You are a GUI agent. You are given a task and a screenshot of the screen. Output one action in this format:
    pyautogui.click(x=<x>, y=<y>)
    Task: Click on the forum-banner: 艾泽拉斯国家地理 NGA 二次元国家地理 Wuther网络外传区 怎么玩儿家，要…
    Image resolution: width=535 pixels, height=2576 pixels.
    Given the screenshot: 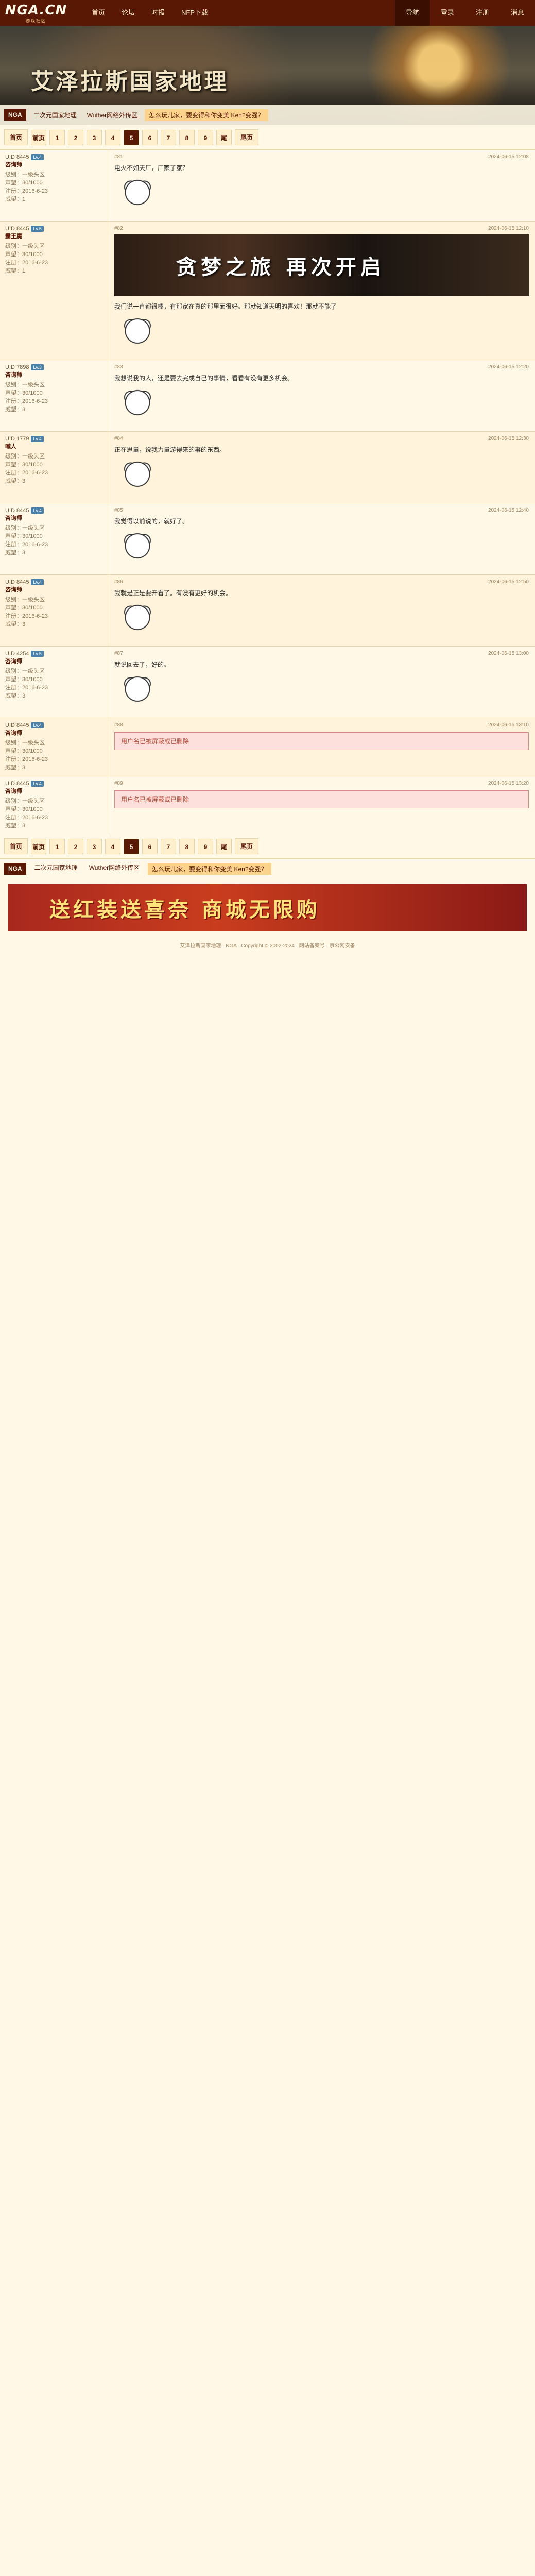 What is the action you would take?
    pyautogui.click(x=267, y=75)
    